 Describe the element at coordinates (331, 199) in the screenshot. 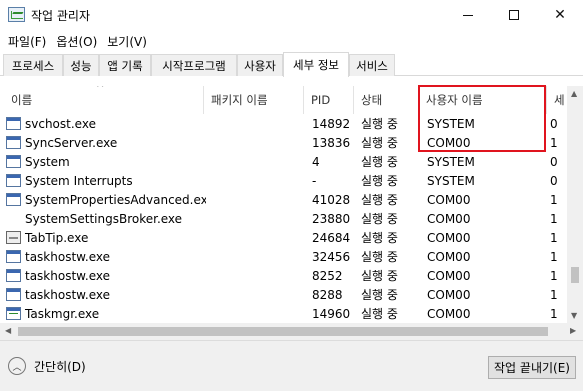

I see `pid-cell: 41028` at that location.